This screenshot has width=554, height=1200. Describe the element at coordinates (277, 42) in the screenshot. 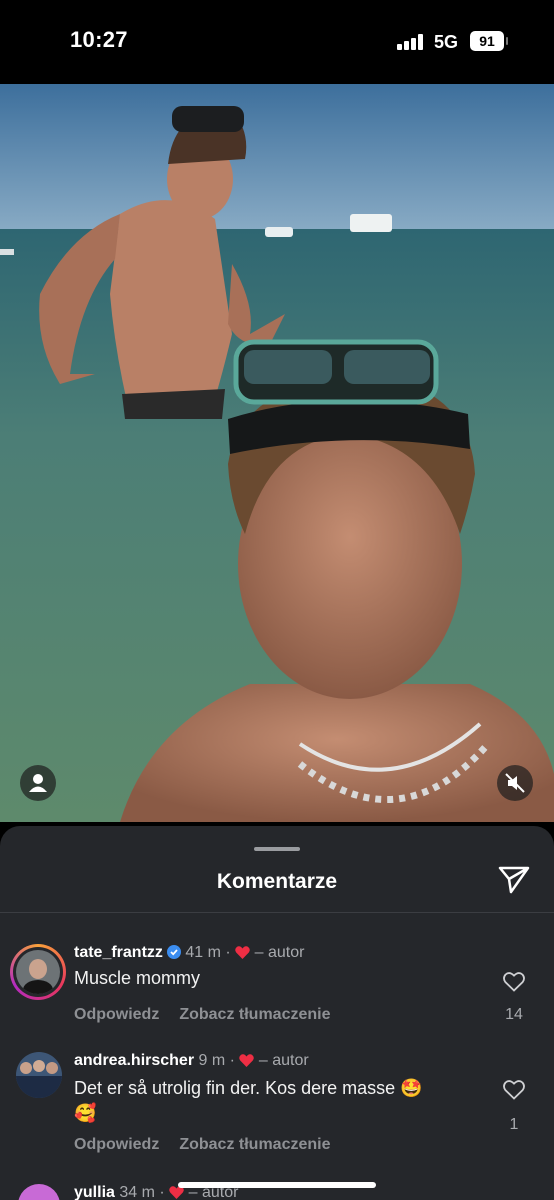

I see `status-bar: 10:27 5G 91` at that location.